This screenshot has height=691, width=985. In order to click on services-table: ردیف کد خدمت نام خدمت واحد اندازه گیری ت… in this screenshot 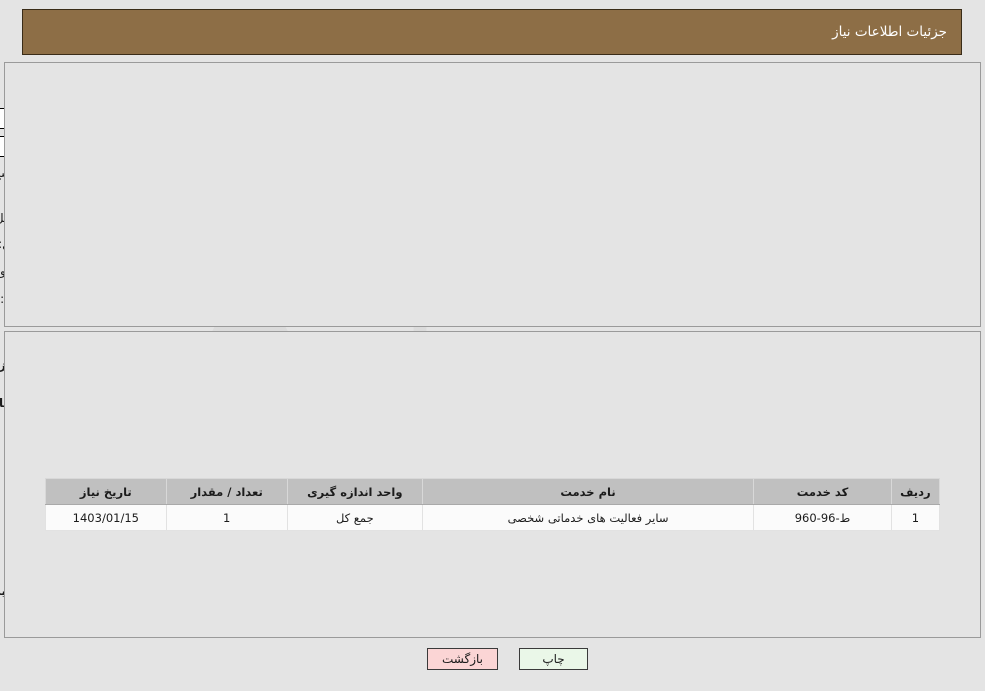, I will do `click(493, 504)`.